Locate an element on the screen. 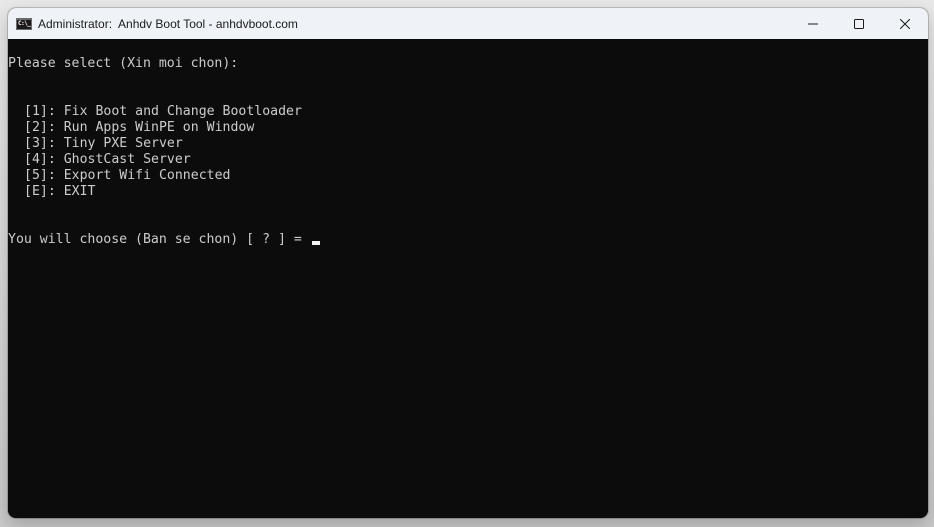  window-controls is located at coordinates (859, 23).